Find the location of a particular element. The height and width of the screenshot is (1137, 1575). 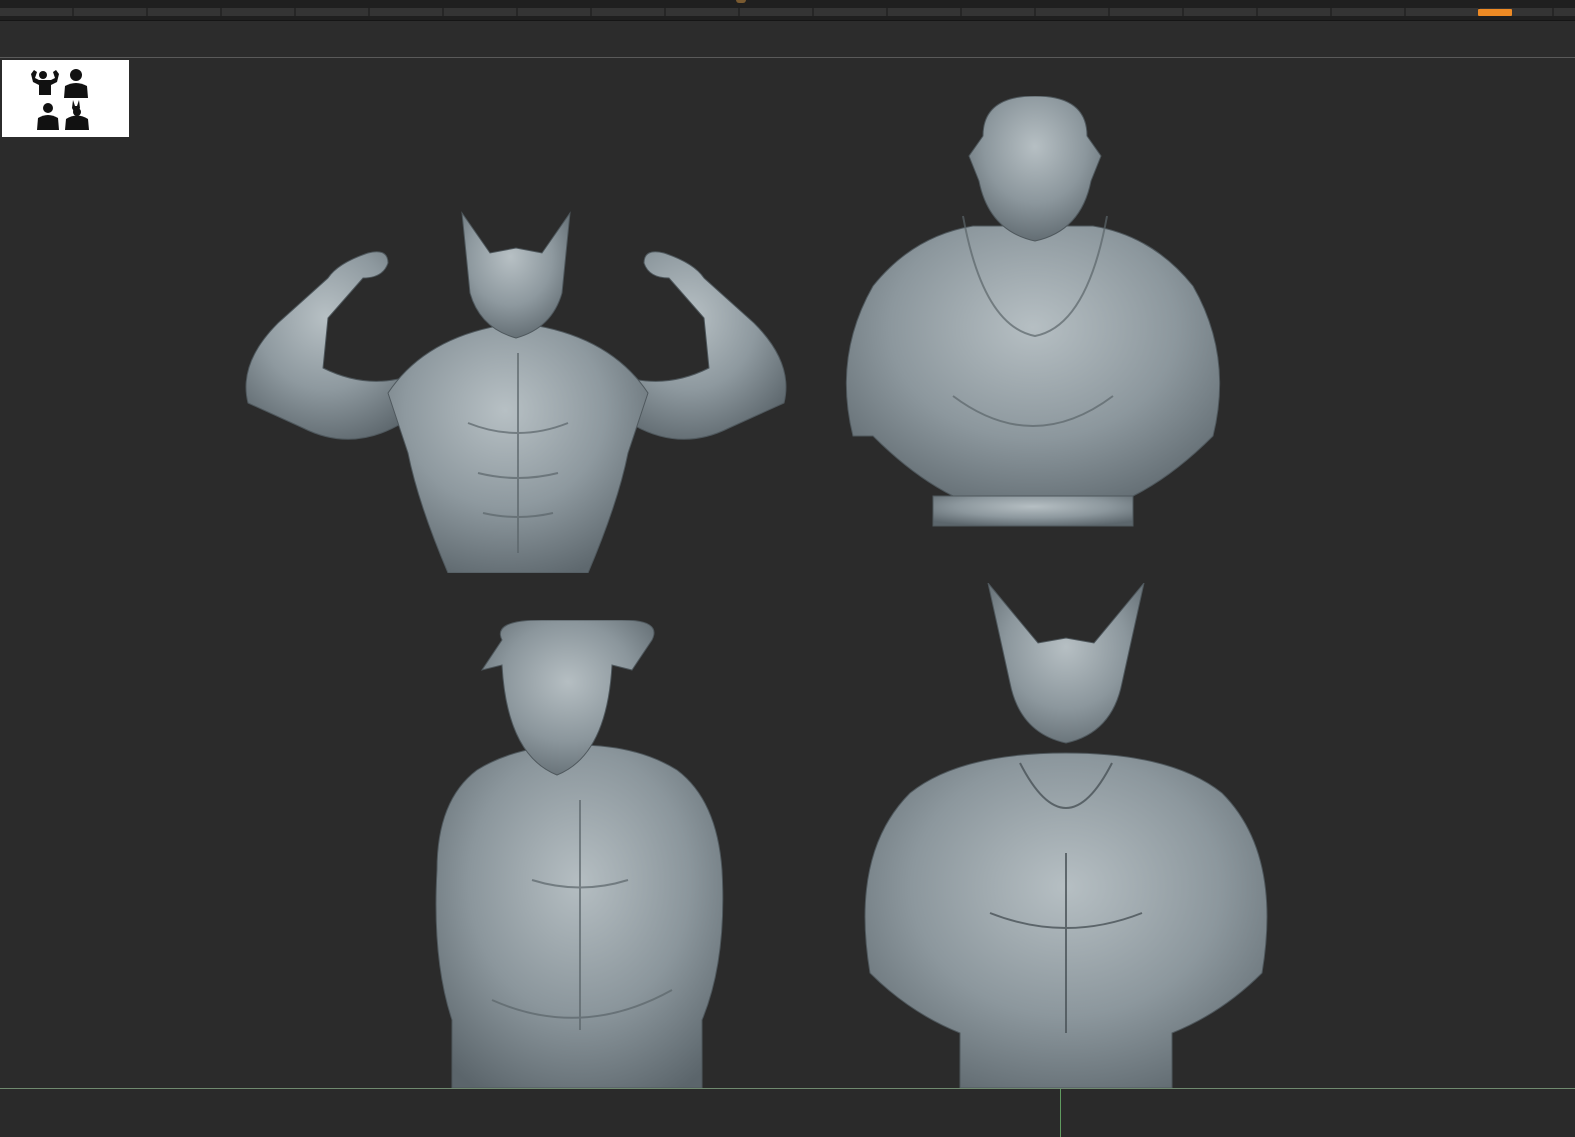

timeline-indicator is located at coordinates (741, 1).